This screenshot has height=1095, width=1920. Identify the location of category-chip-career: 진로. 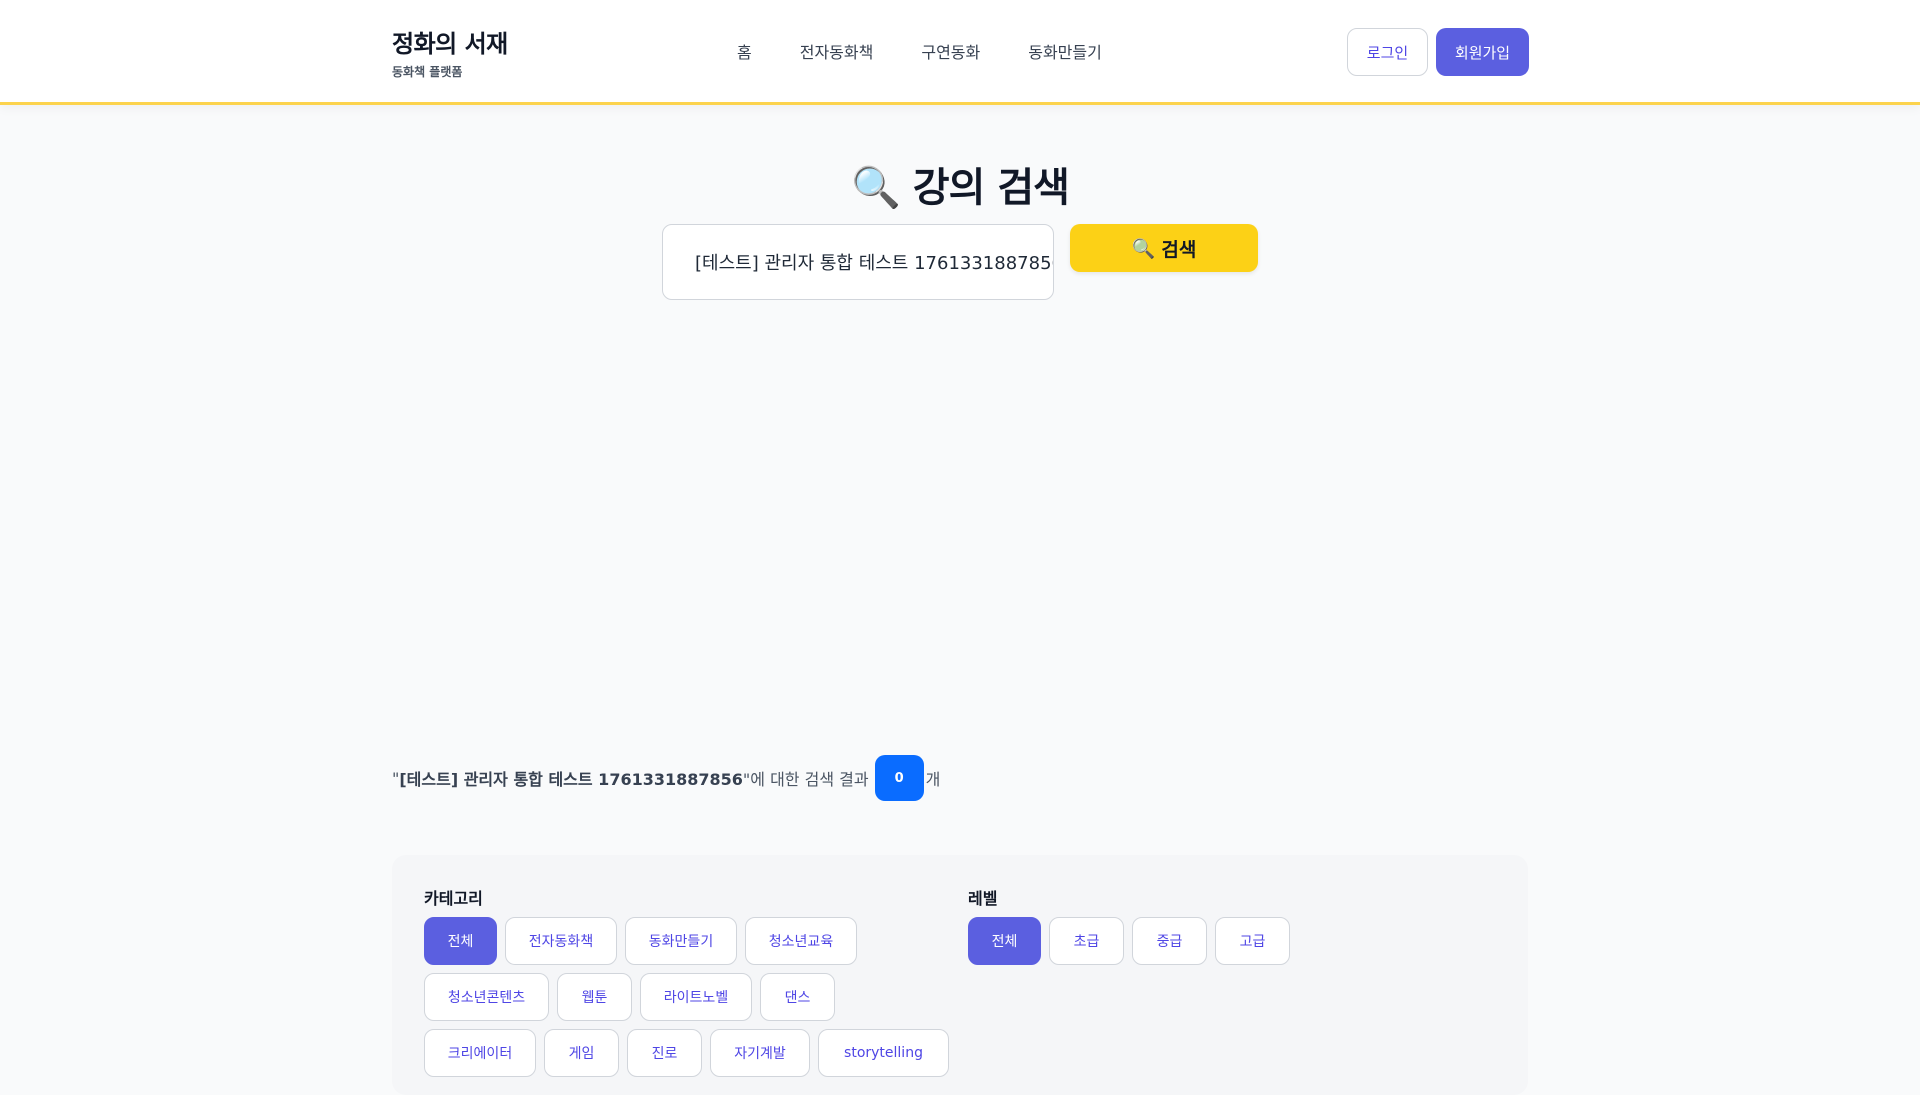
(664, 1053).